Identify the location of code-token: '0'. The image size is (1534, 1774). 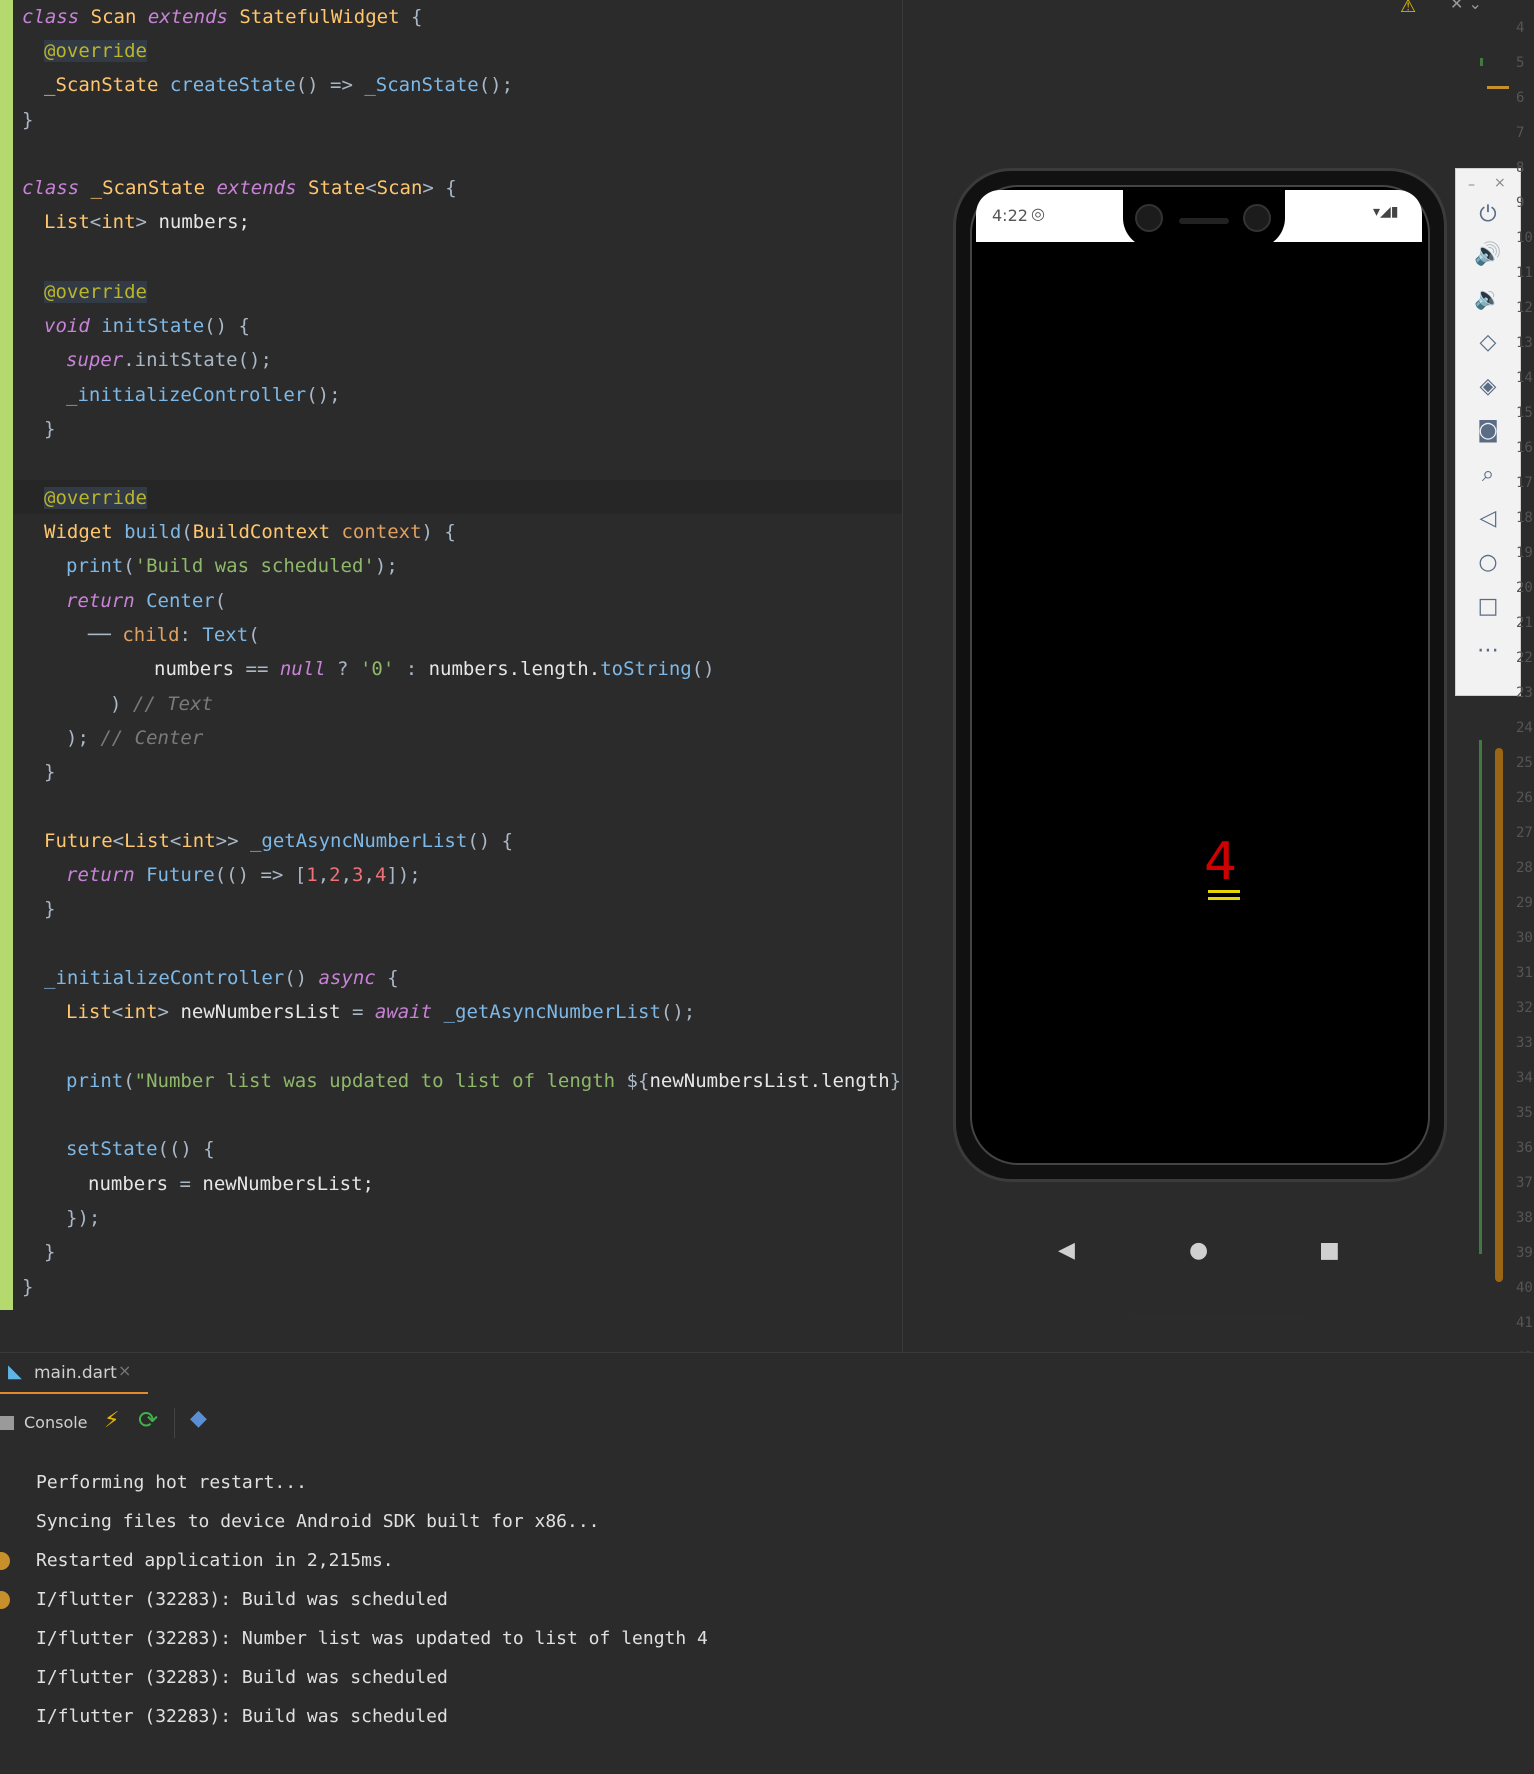
(382, 669).